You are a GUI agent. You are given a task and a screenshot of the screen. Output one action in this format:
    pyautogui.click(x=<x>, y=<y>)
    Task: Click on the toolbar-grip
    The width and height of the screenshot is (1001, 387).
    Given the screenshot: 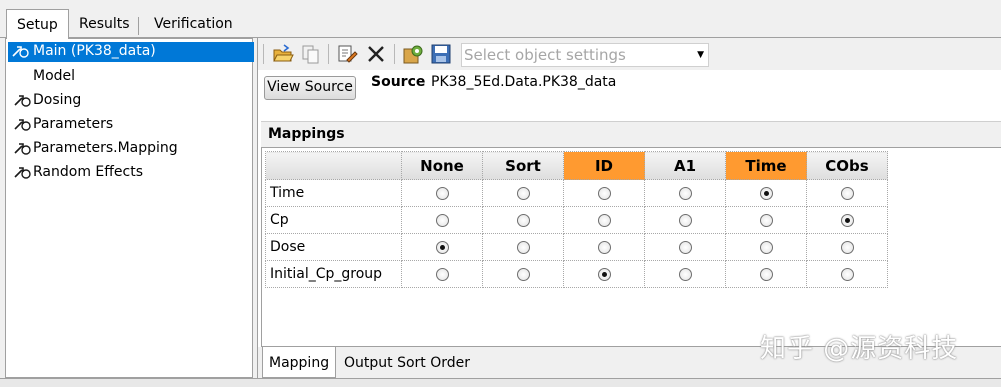 What is the action you would take?
    pyautogui.click(x=263, y=54)
    